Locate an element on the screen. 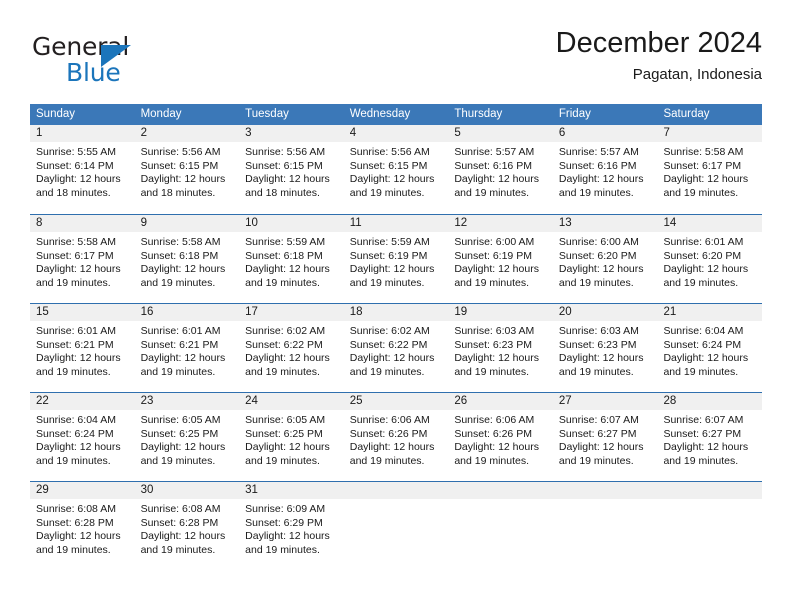  sunrise-text: Sunrise: 6:04 AM is located at coordinates (703, 331).